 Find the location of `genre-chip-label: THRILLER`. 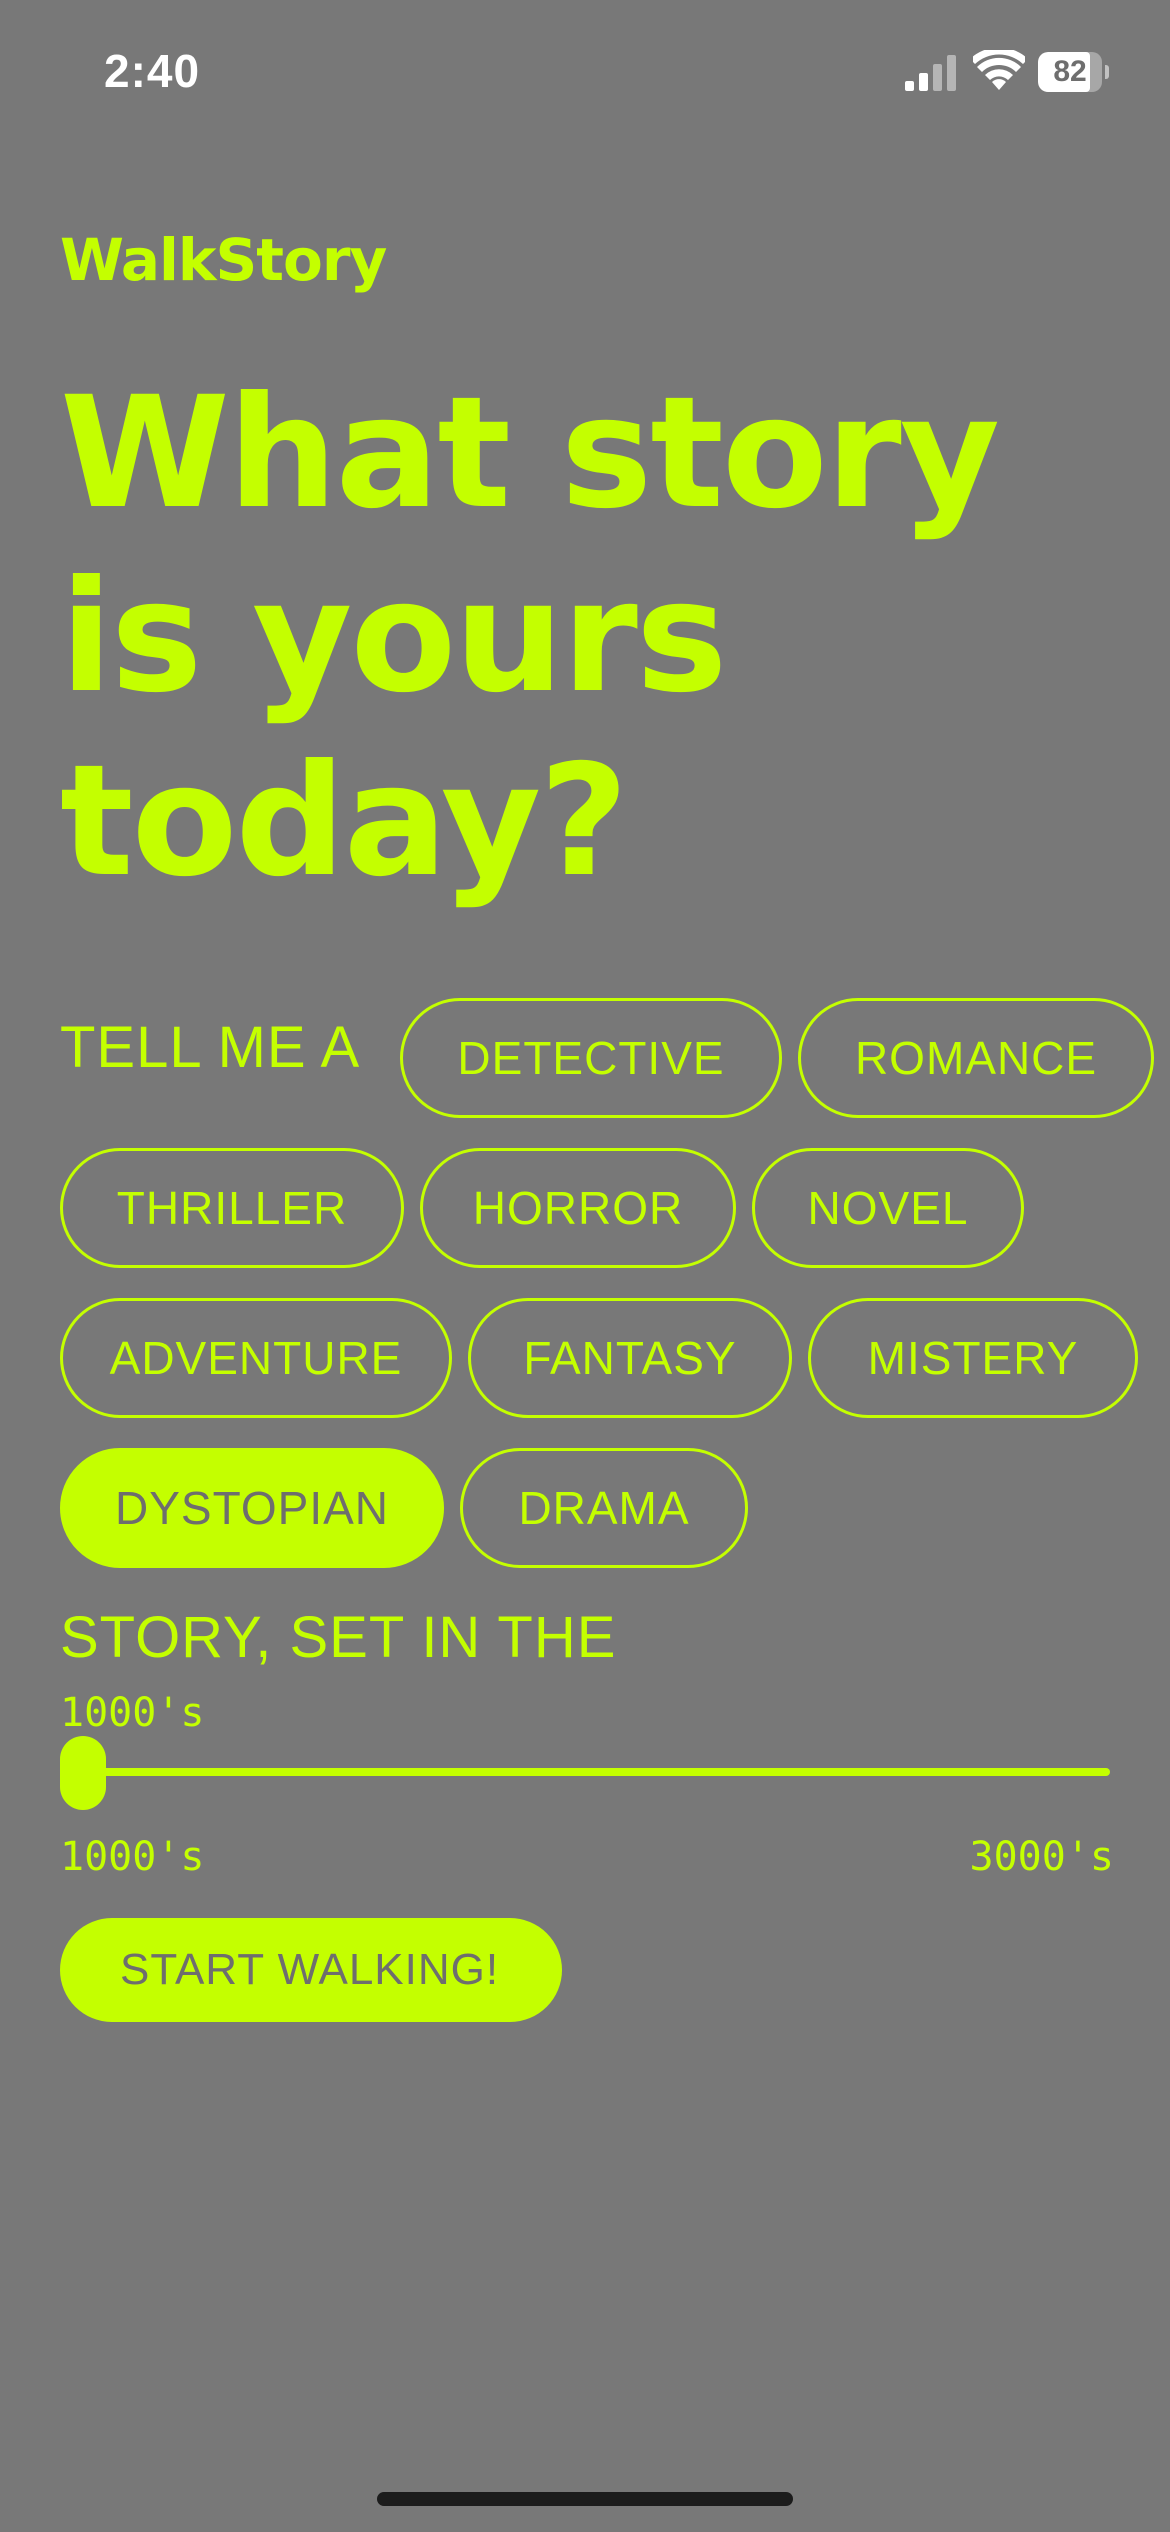

genre-chip-label: THRILLER is located at coordinates (232, 1208).